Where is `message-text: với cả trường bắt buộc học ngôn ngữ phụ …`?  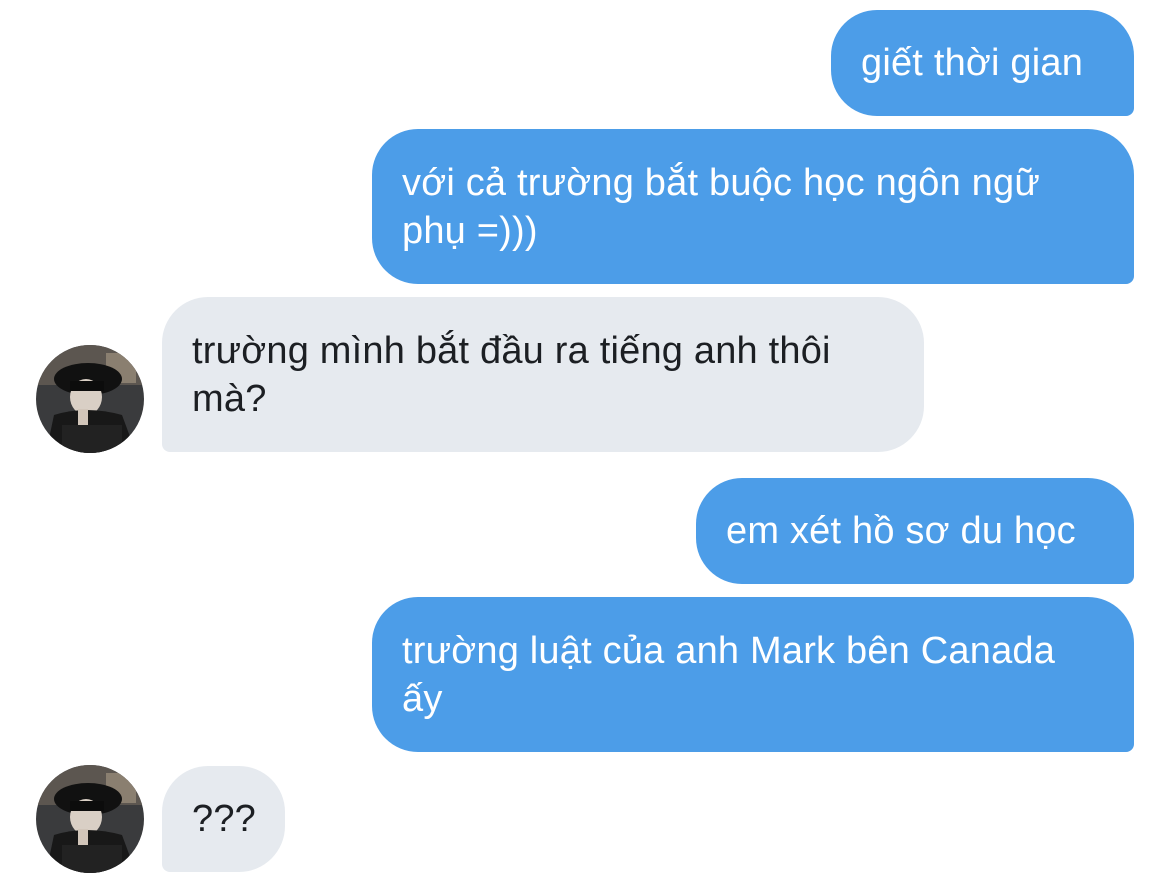 message-text: với cả trường bắt buộc học ngôn ngữ phụ … is located at coordinates (721, 206).